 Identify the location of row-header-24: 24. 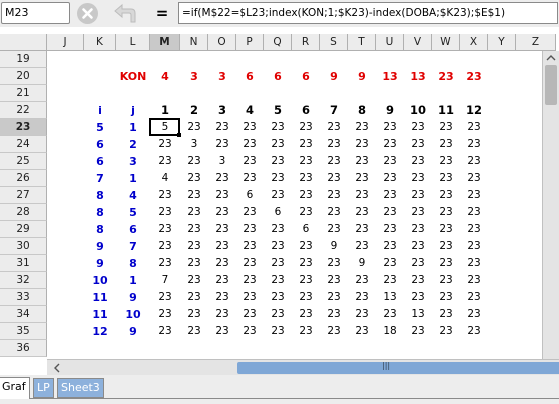
(23, 144).